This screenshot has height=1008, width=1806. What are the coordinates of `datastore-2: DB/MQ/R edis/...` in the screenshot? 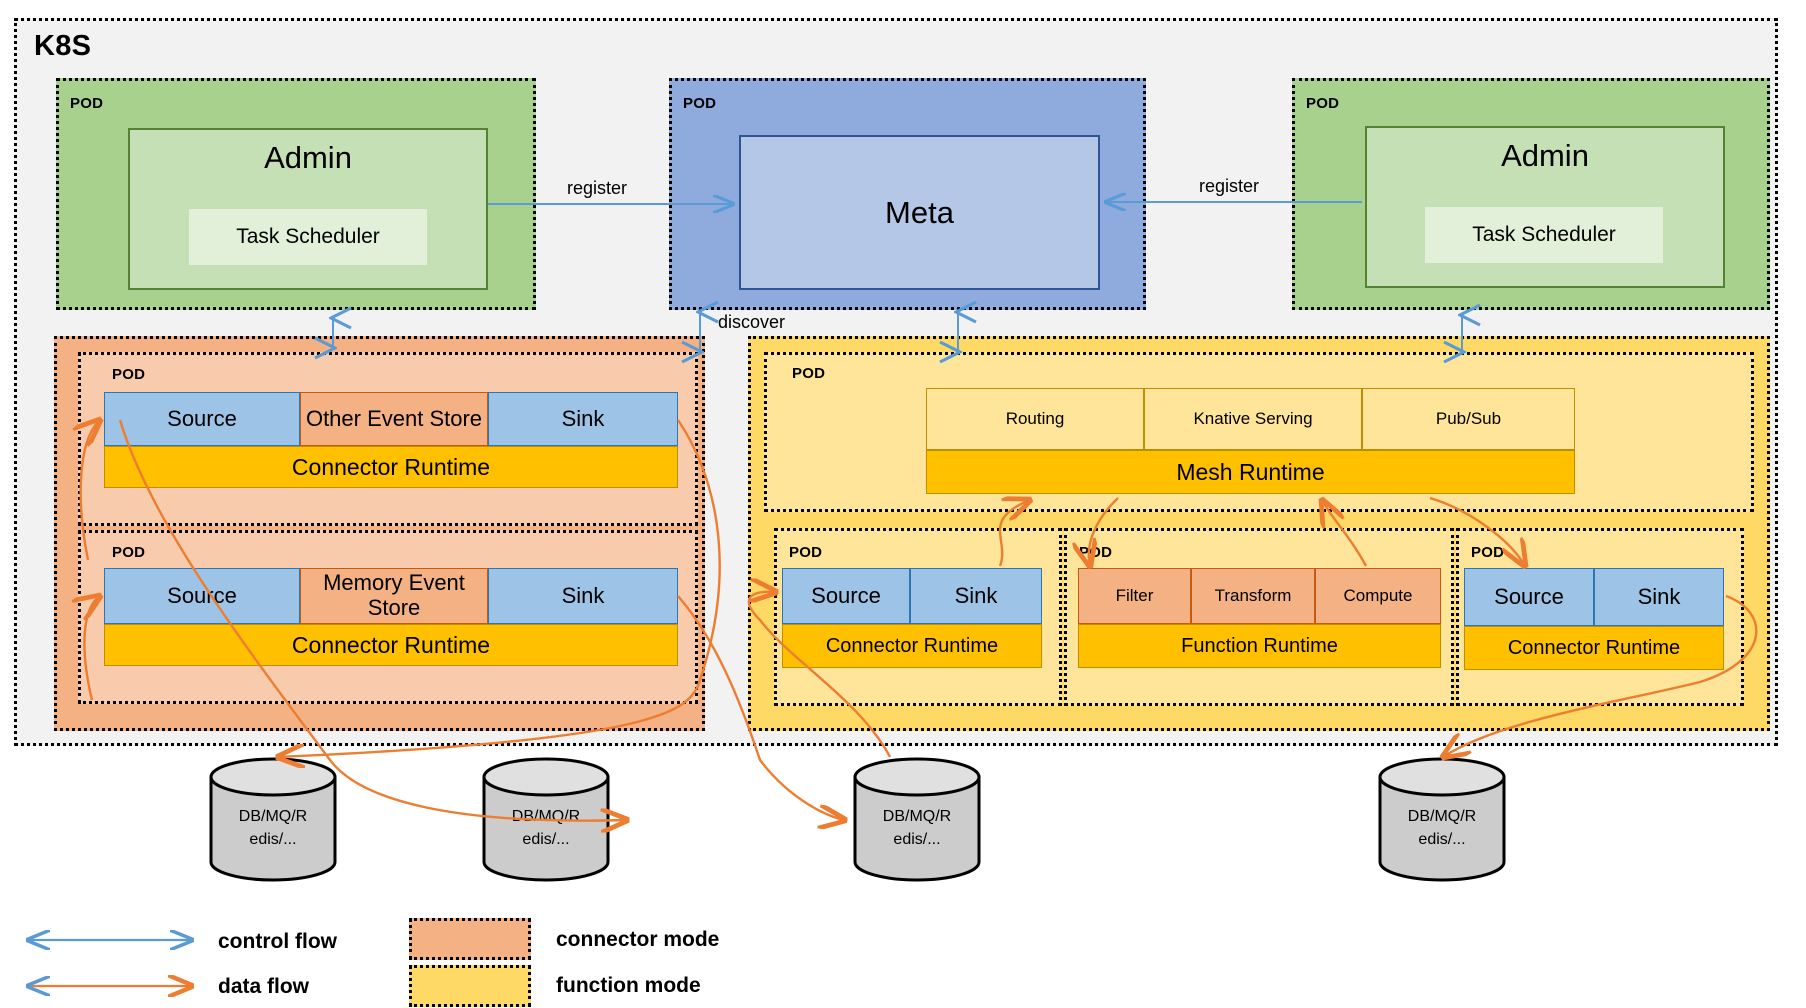 It's located at (546, 819).